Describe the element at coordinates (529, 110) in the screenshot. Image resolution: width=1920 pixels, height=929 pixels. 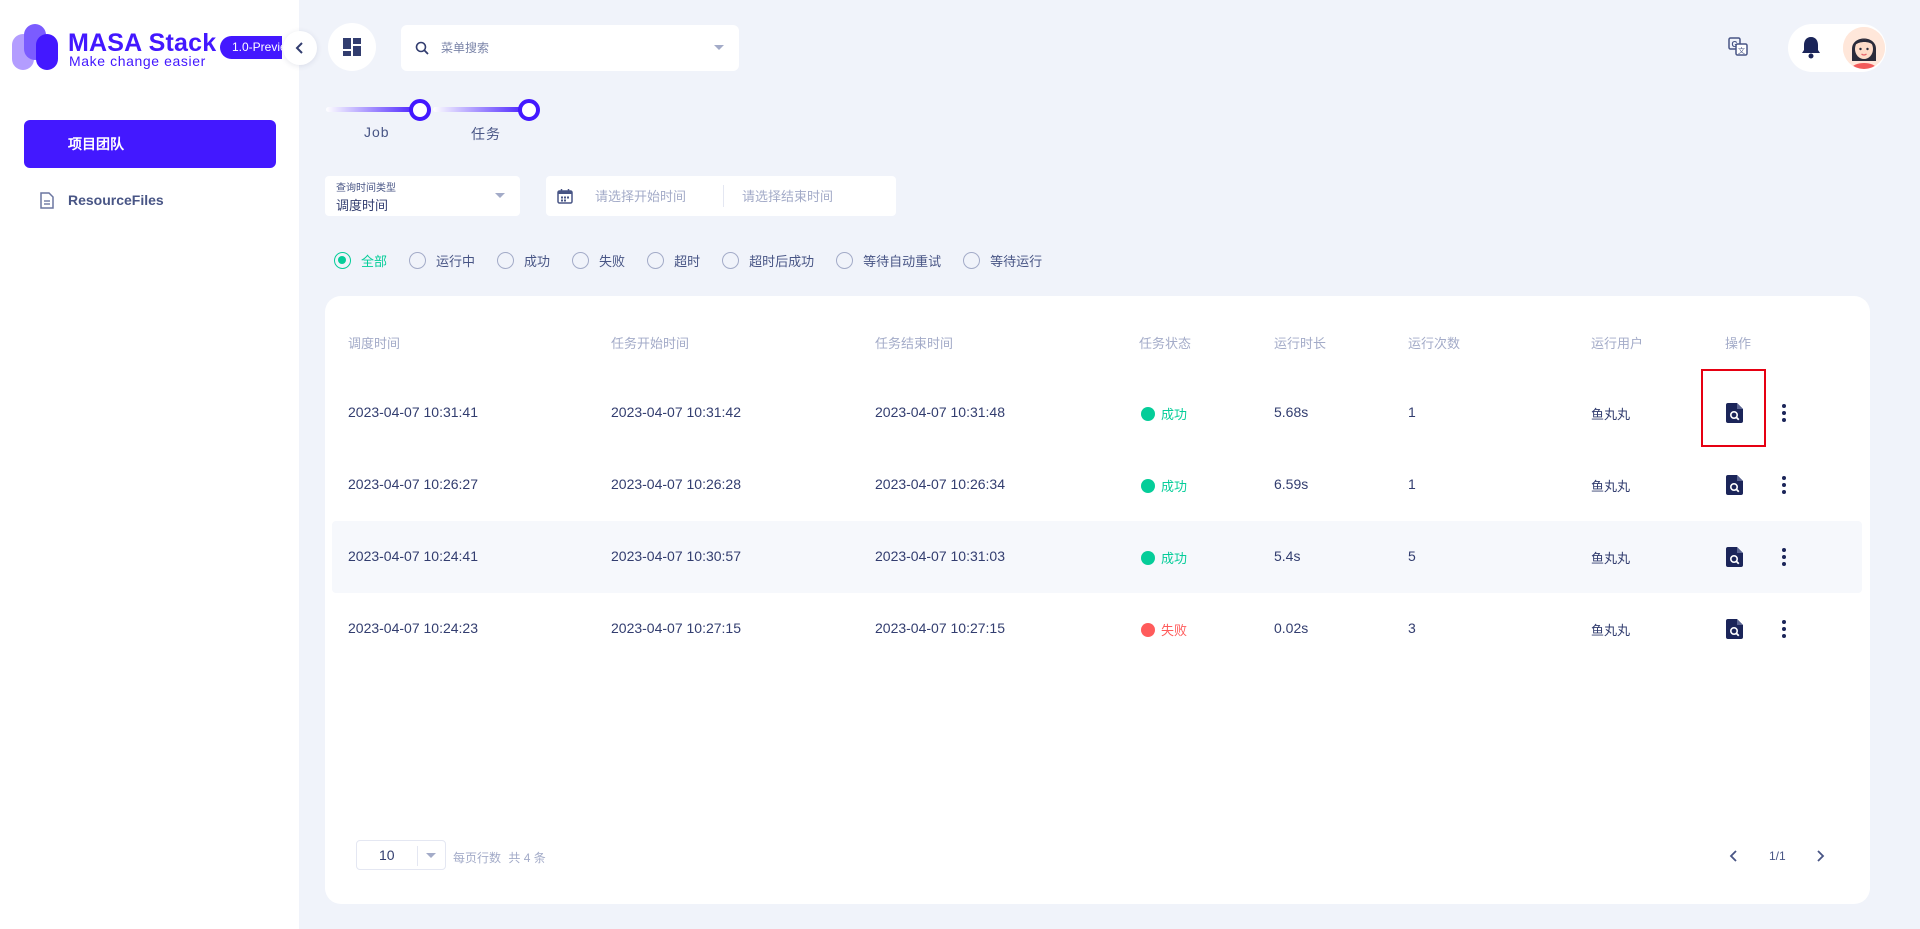
I see `step-task` at that location.